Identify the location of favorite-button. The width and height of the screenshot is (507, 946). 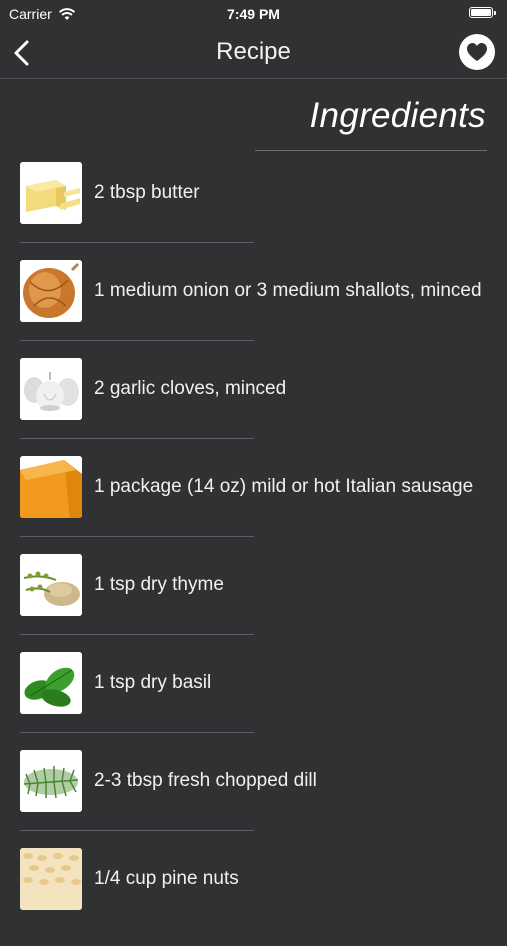
(477, 52).